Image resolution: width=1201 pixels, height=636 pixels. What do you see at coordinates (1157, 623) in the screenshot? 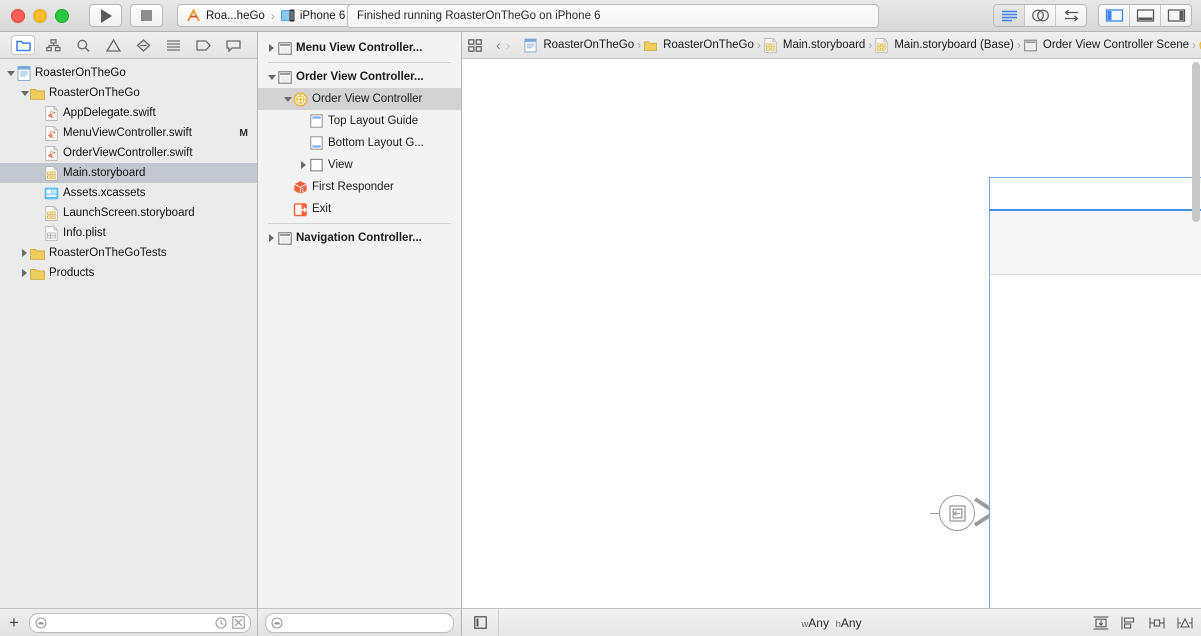
I see `pin-icon` at bounding box center [1157, 623].